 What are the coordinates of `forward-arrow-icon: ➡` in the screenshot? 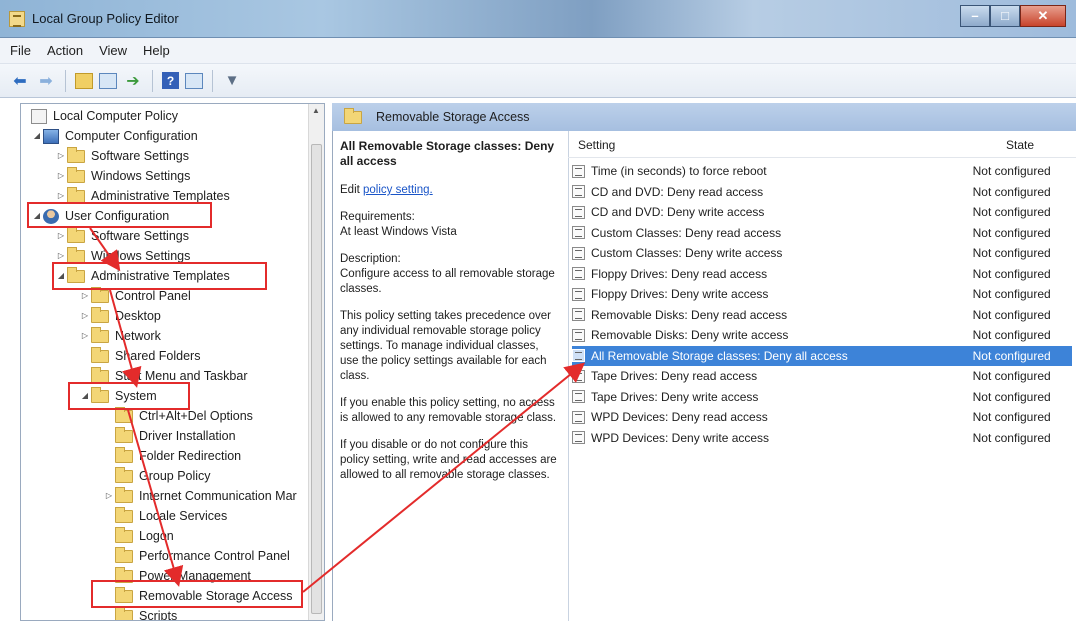 It's located at (46, 81).